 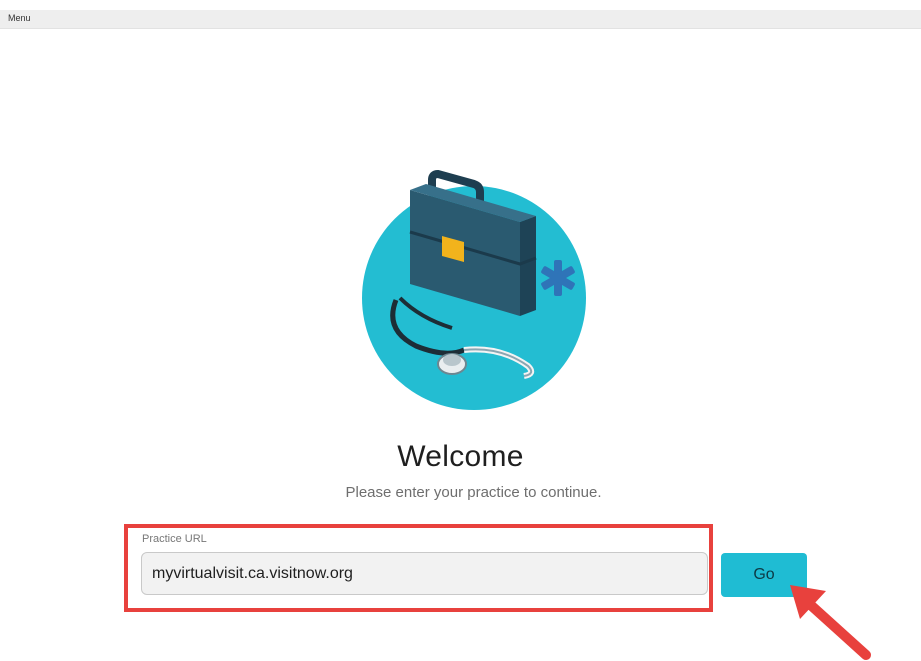 I want to click on welcome-subtitle: Please enter your practice to continue., so click(x=473, y=492).